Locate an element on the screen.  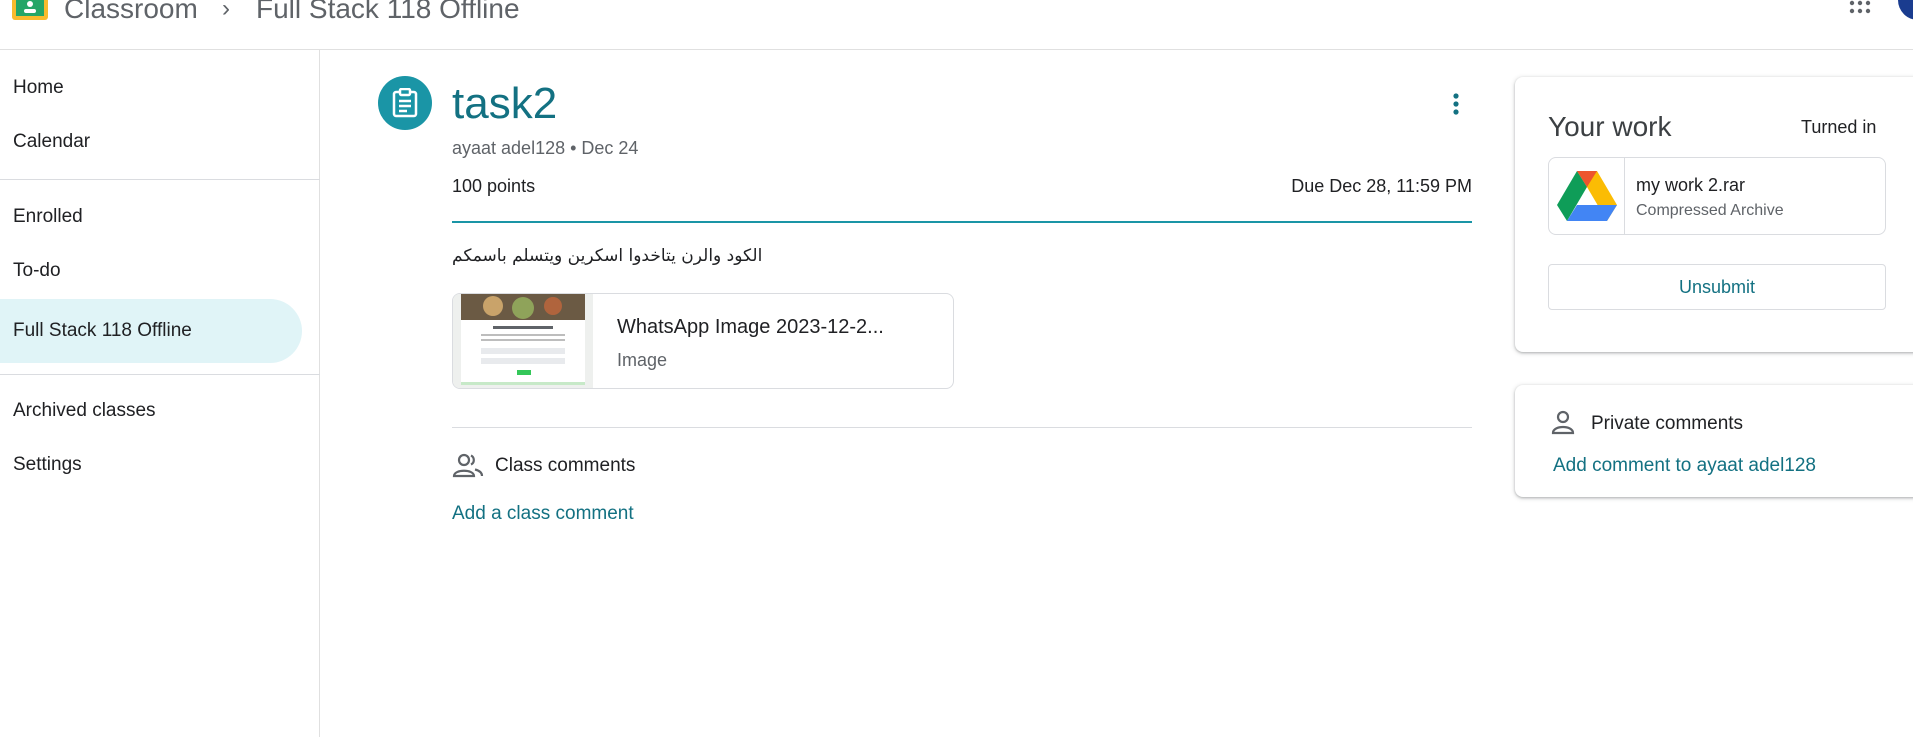
attachment-thumbnail is located at coordinates (523, 341).